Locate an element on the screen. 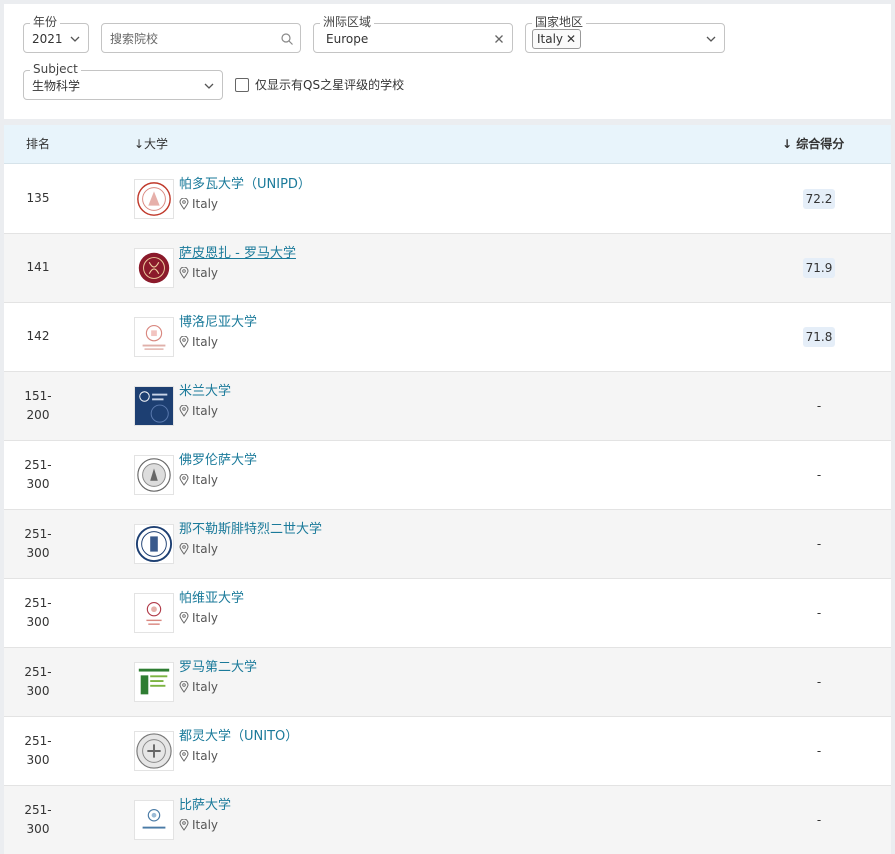  university-name-link: 佛罗伦萨大学 is located at coordinates (218, 460).